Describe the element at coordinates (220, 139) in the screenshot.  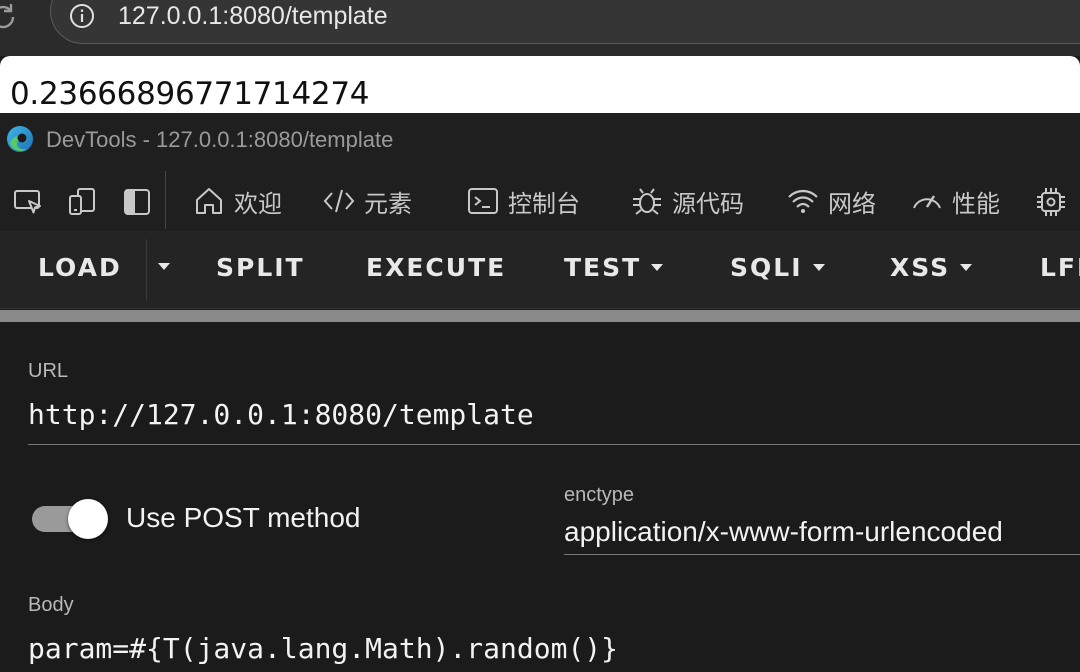
I see `devtools-title: DevTools - 127.0.0.1:8080/template` at that location.